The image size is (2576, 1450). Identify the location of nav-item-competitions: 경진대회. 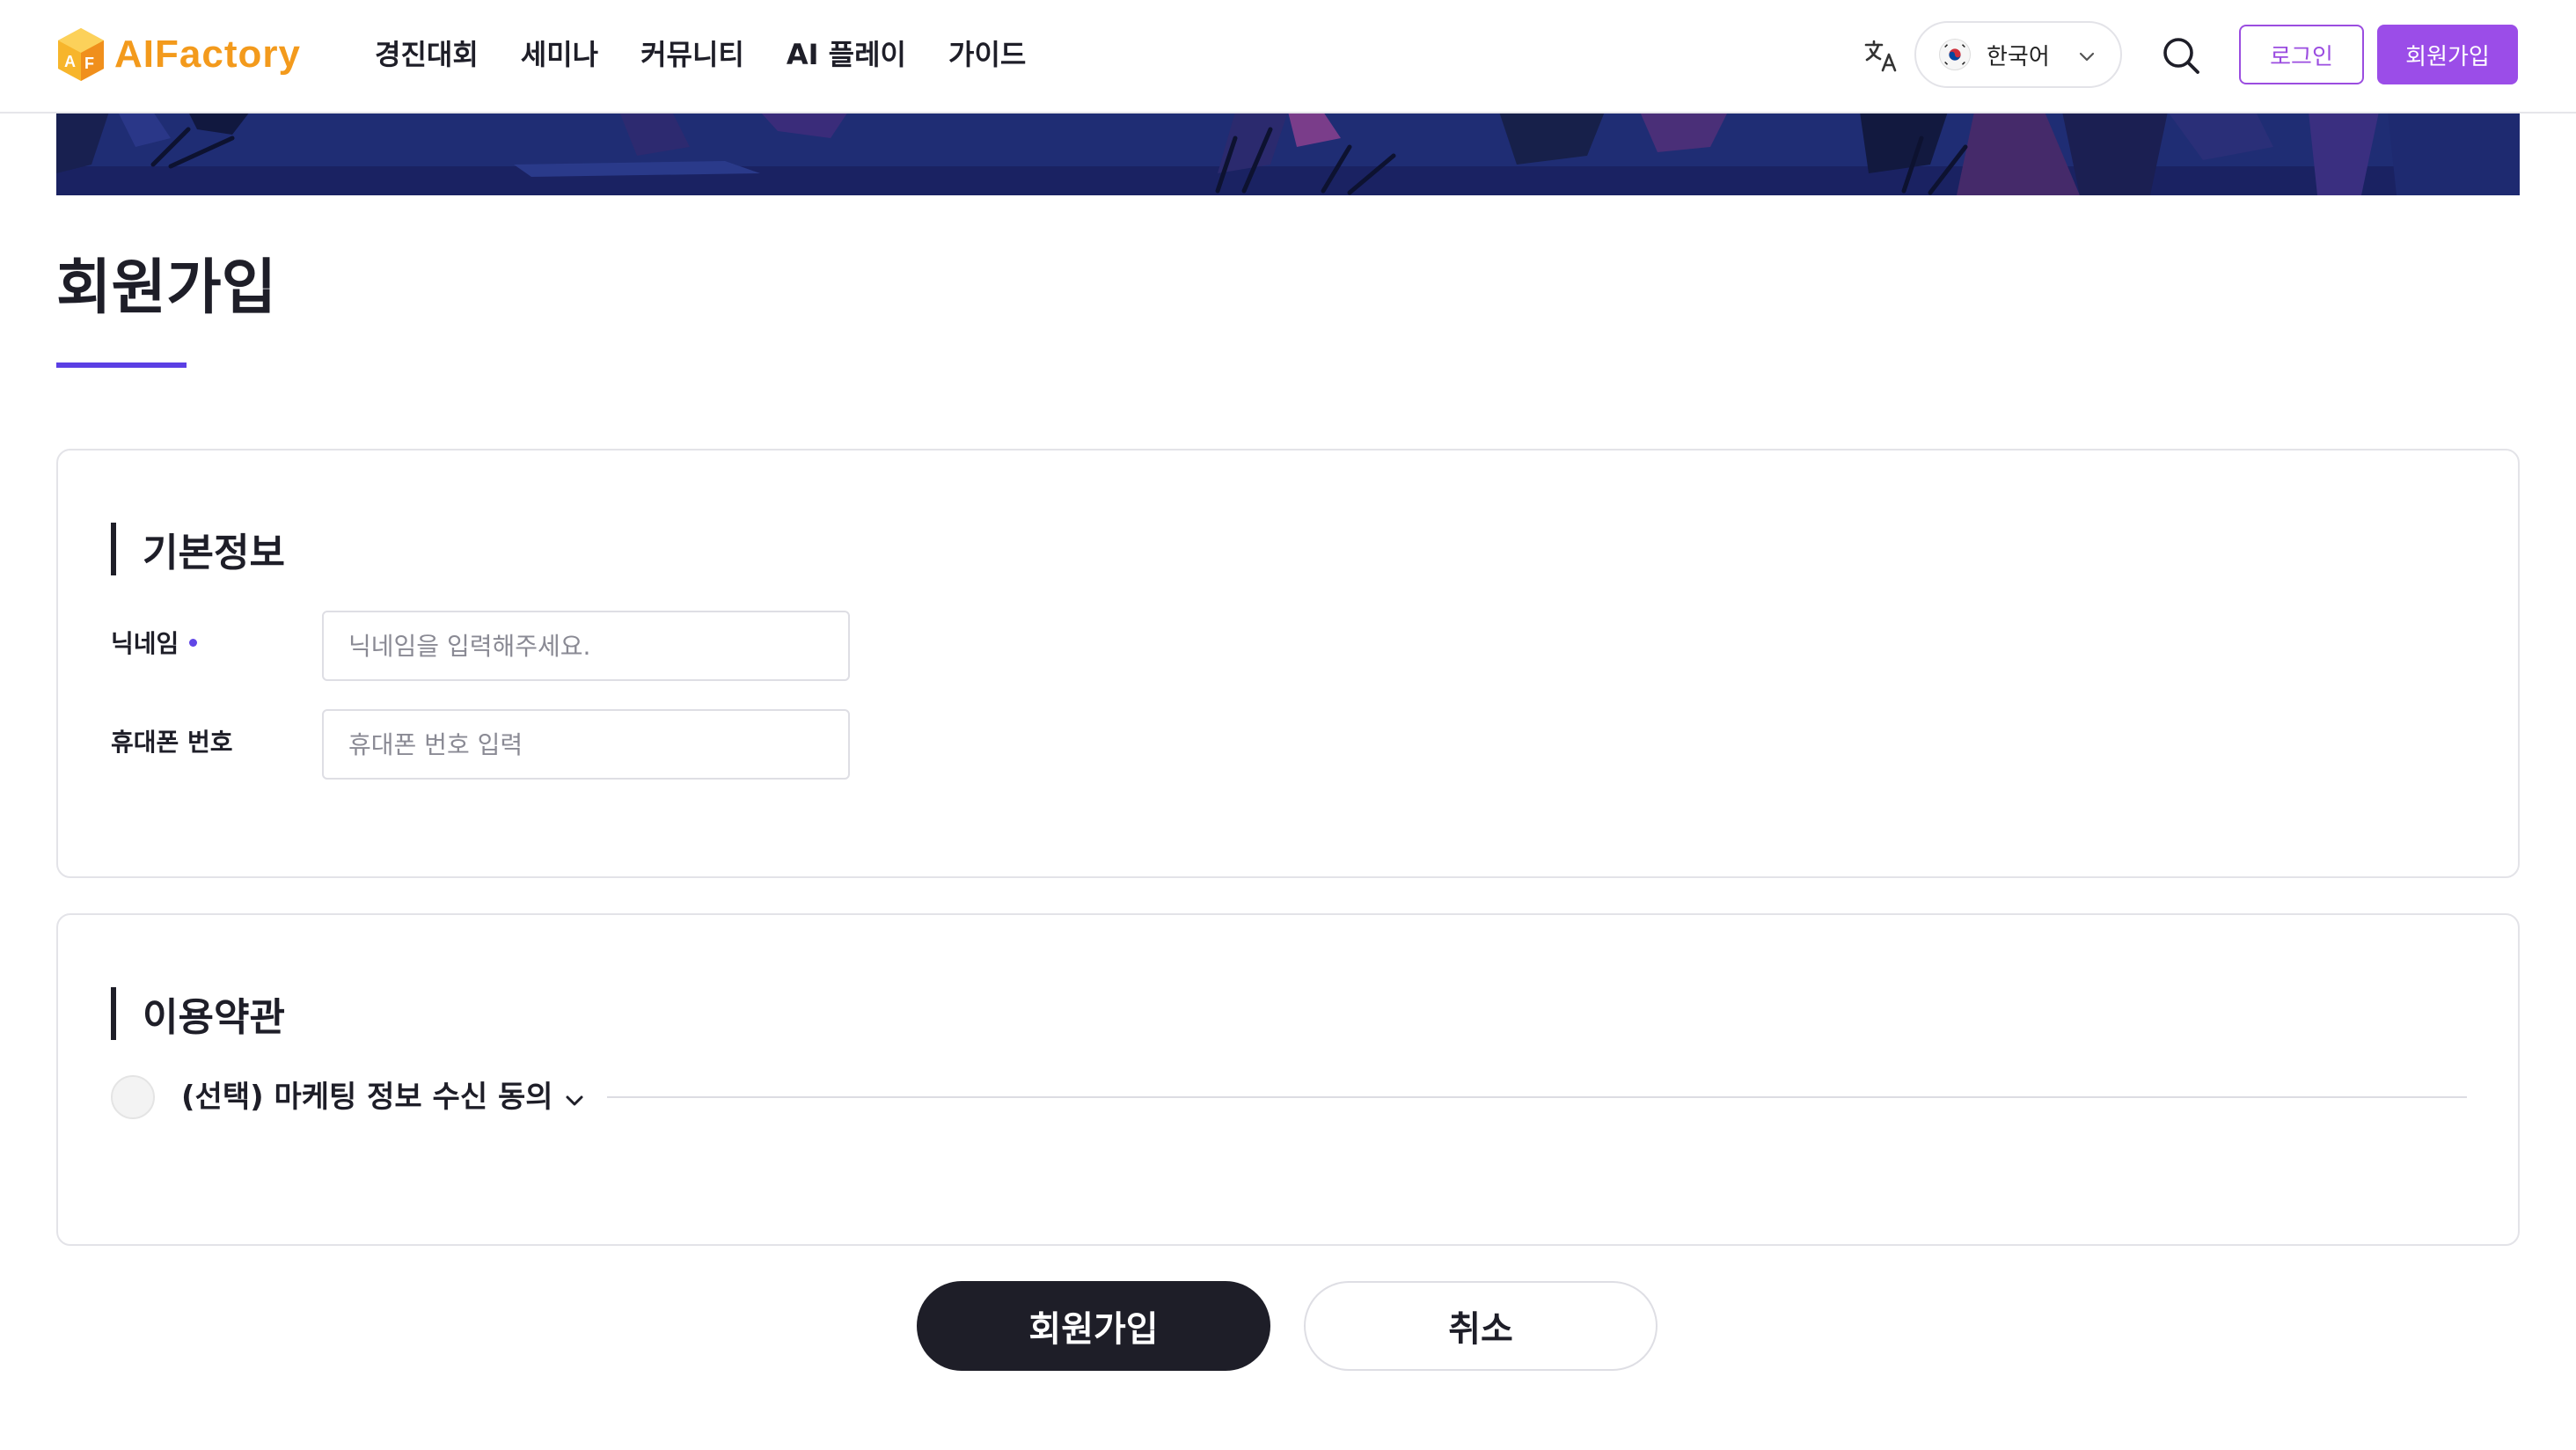
(427, 54).